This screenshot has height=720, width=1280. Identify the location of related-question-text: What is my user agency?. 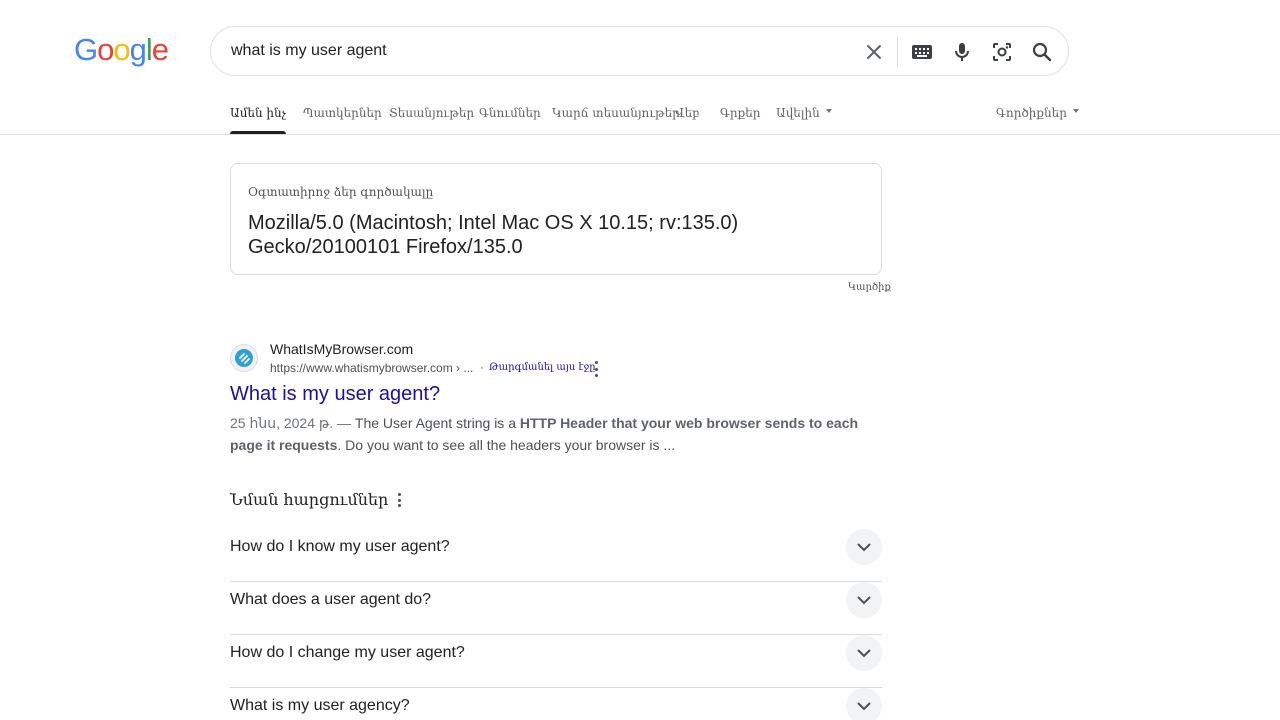
(320, 705).